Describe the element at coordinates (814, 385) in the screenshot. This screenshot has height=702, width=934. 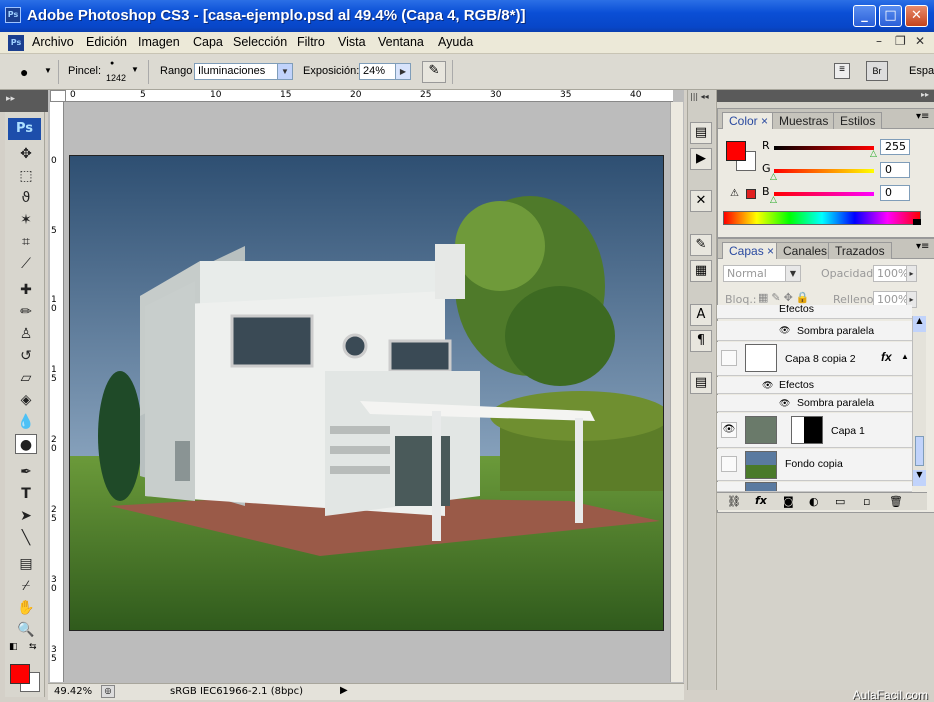
I see `layer-effects-row: 👁 Efectos` at that location.